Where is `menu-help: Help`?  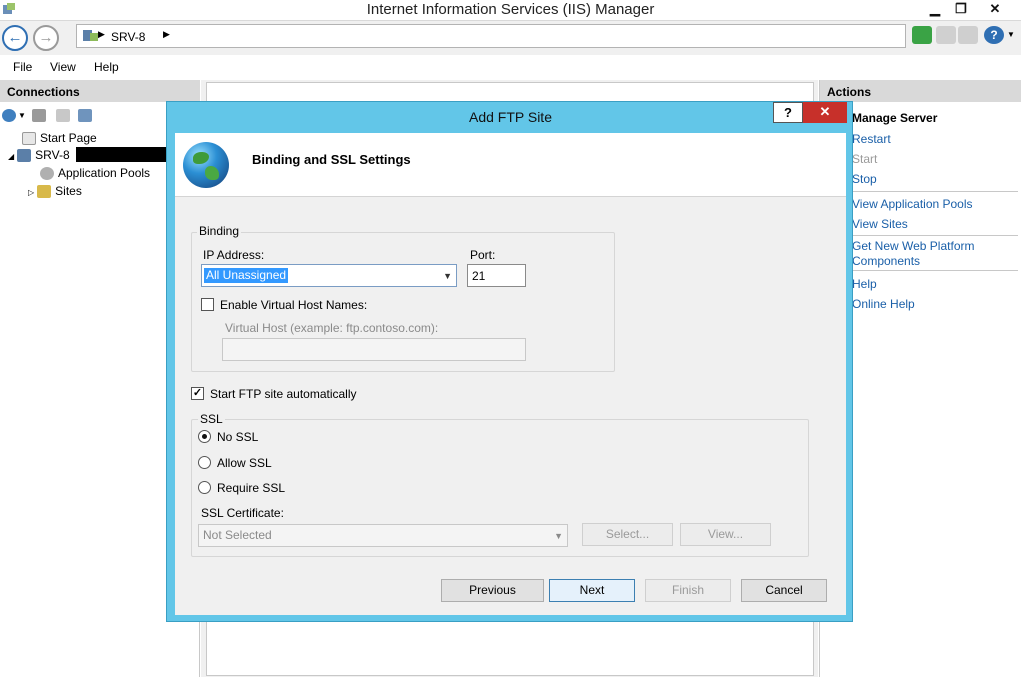
menu-help: Help is located at coordinates (106, 67).